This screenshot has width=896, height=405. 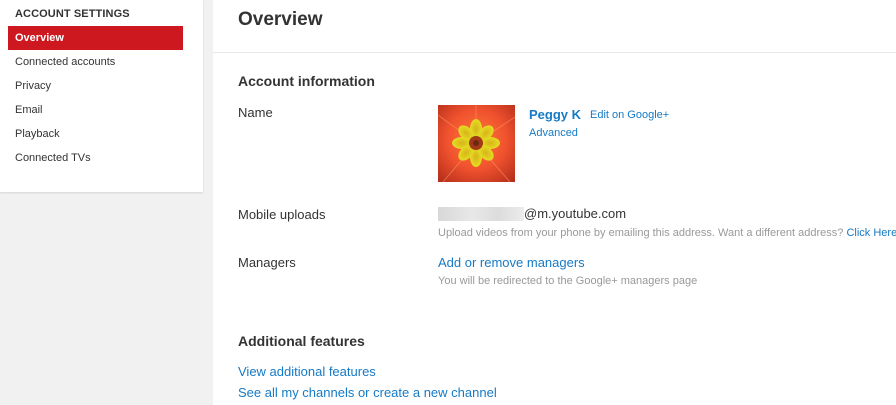 I want to click on flower-image, so click(x=476, y=143).